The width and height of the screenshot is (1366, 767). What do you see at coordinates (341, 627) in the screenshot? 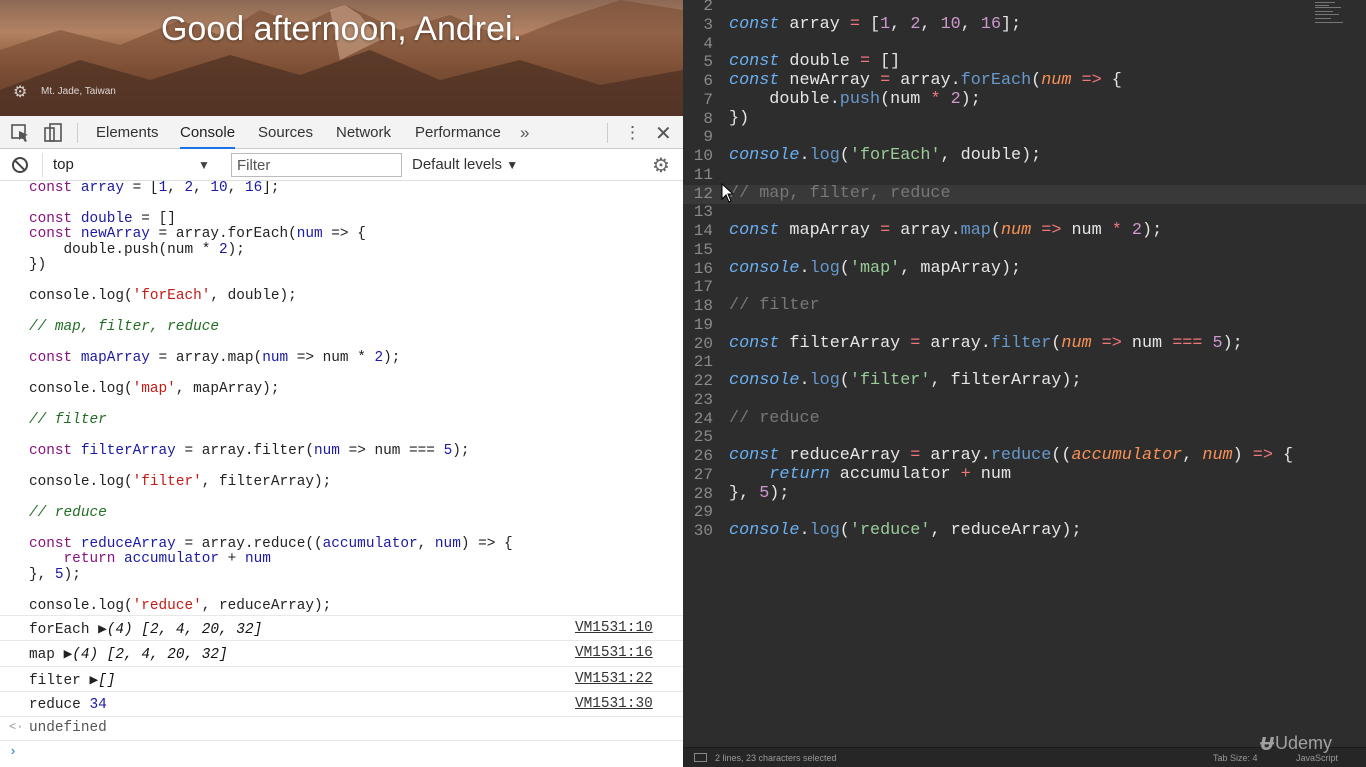
I see `console-log-row: forEach ▶(4) [2, 4, 20, 32] VM1531:10` at bounding box center [341, 627].